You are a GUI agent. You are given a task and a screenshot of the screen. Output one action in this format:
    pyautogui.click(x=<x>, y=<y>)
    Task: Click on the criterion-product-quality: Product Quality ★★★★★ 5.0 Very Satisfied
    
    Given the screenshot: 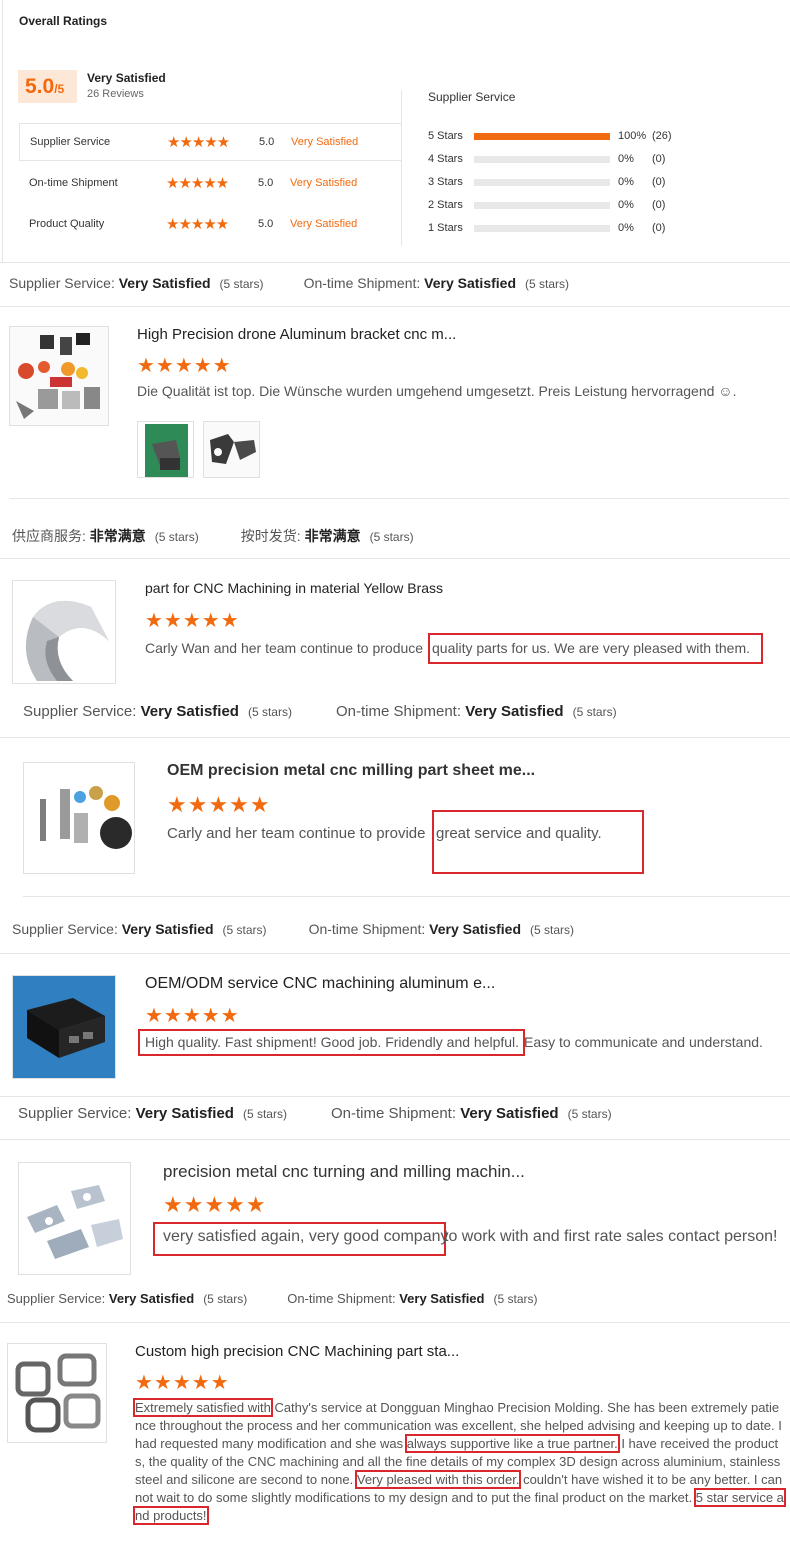 What is the action you would take?
    pyautogui.click(x=210, y=224)
    